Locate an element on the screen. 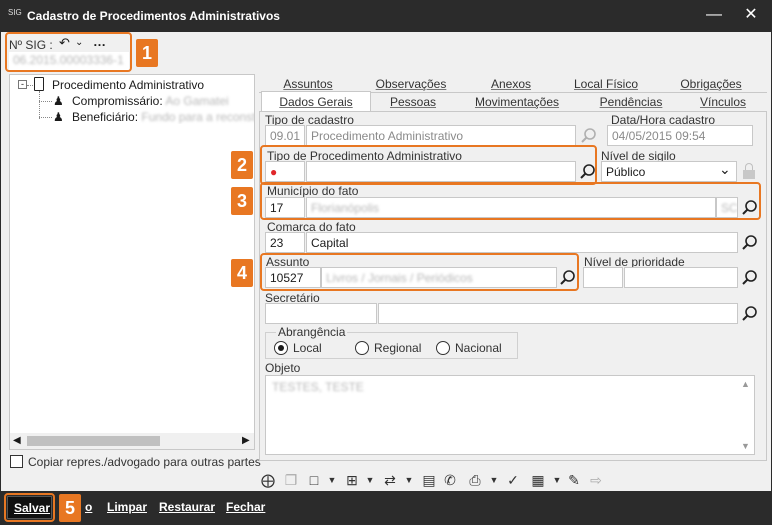 The width and height of the screenshot is (772, 525). scroll-down-icon: ▼ is located at coordinates (745, 446).